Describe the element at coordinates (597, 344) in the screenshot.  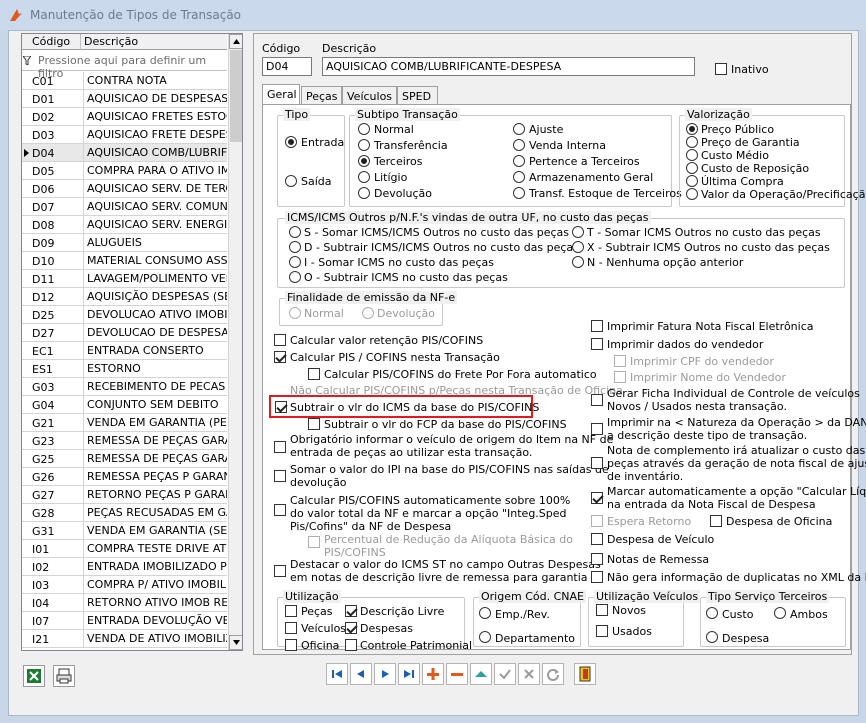
I see `imprimir-vendedor-checkbox` at that location.